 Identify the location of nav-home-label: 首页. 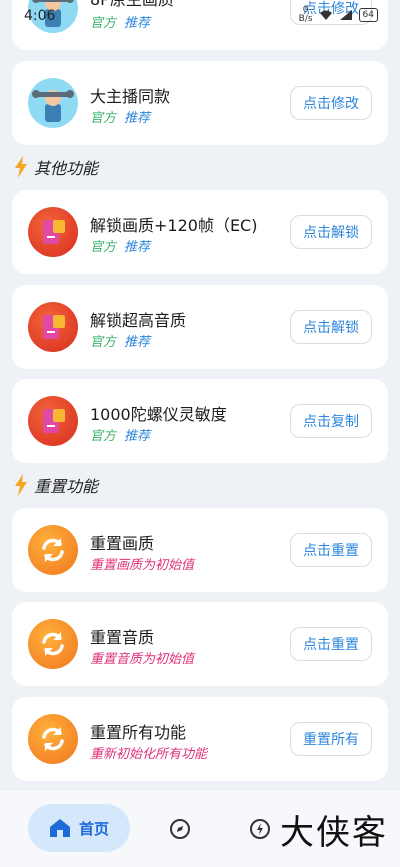
(93, 828).